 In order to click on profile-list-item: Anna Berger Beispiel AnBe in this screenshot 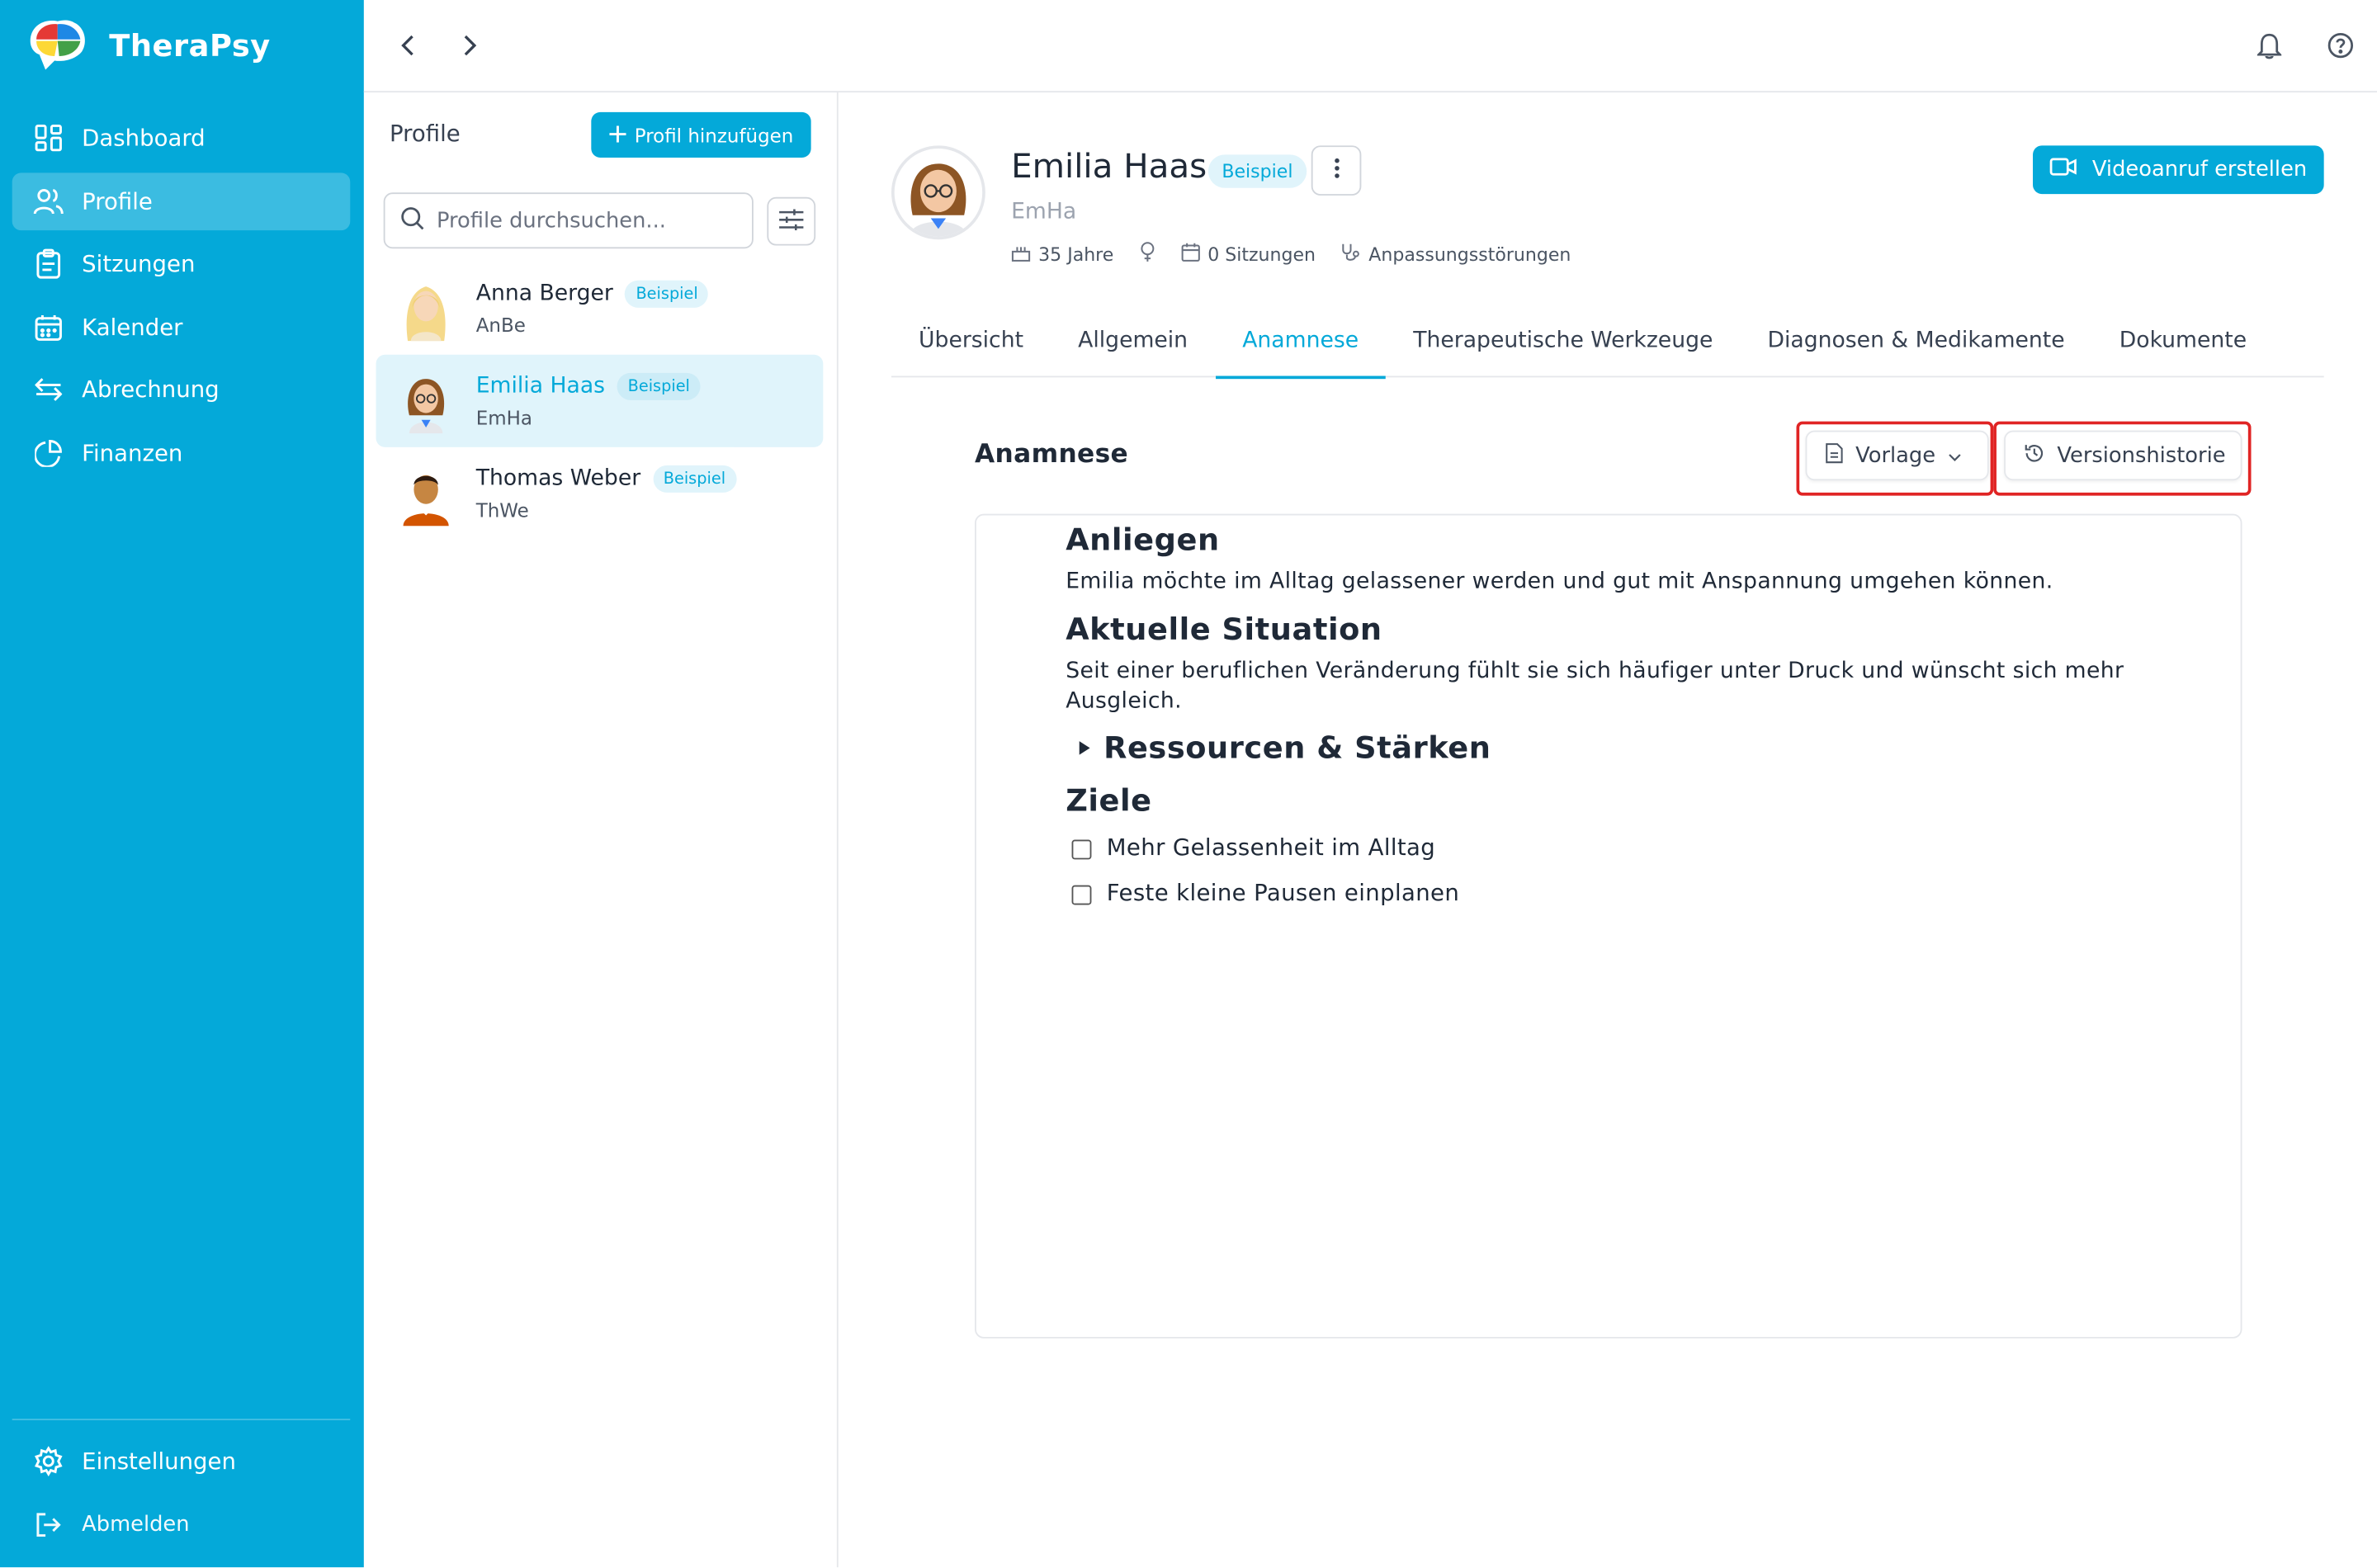, I will do `click(600, 308)`.